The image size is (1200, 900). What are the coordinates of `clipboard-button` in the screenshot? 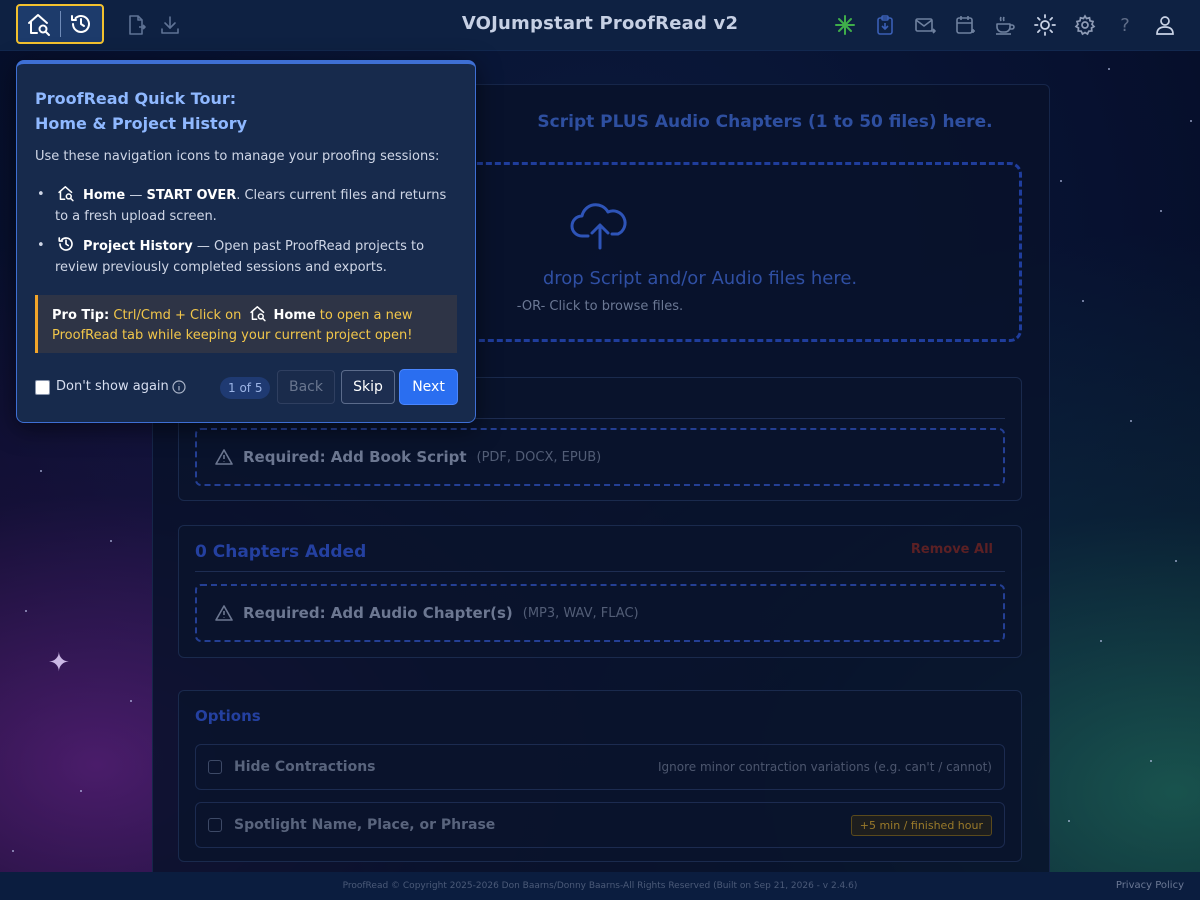 It's located at (885, 25).